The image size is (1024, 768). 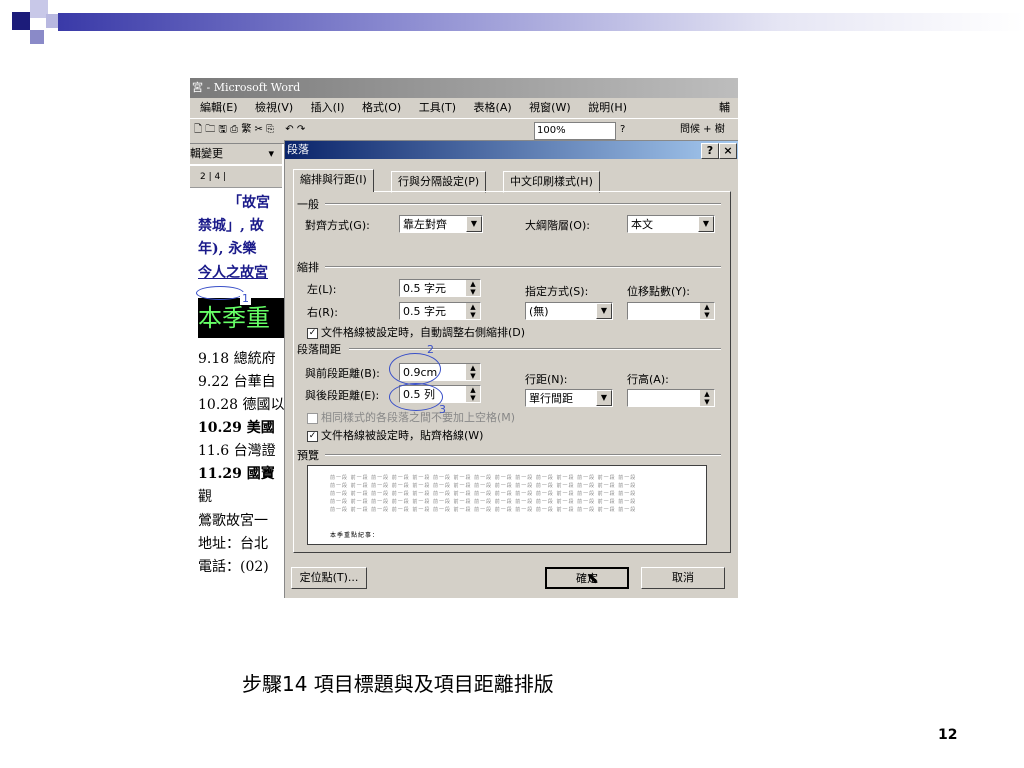 What do you see at coordinates (245, 298) in the screenshot?
I see `annotation-number-1: 1` at bounding box center [245, 298].